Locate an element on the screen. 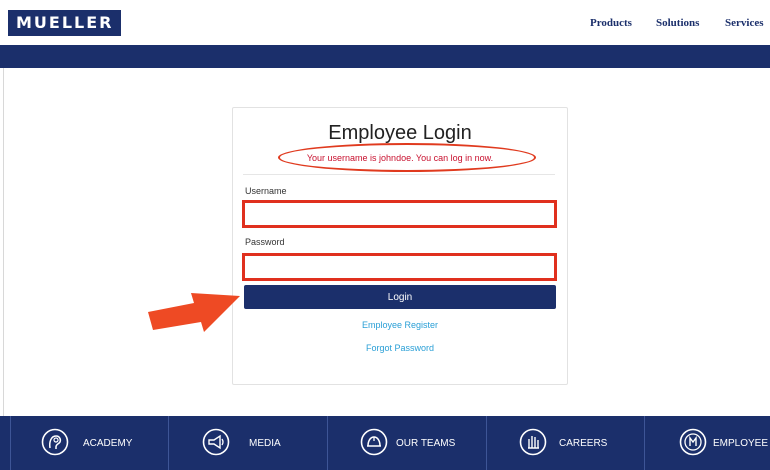 The width and height of the screenshot is (770, 470). annotation-arrow-icon is located at coordinates (194, 312).